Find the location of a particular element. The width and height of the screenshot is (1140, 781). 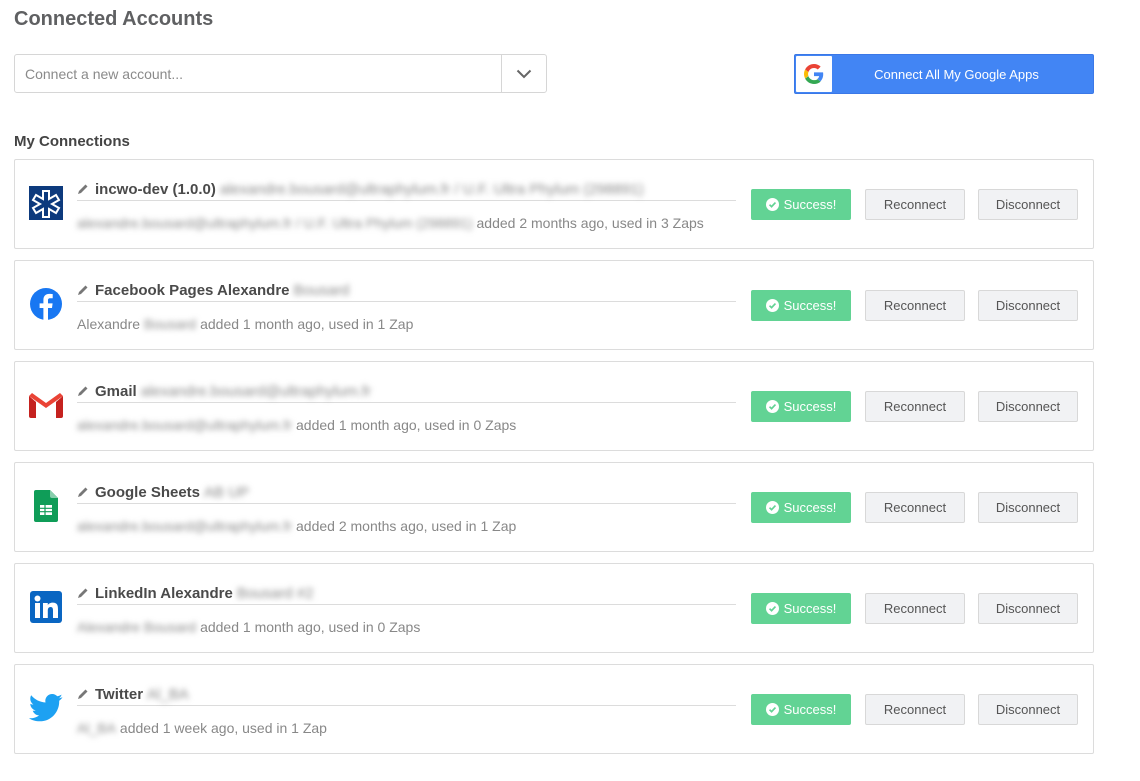

connection-name-redacted: alexandre.bousard@ultraphylum.fr is located at coordinates (256, 391).